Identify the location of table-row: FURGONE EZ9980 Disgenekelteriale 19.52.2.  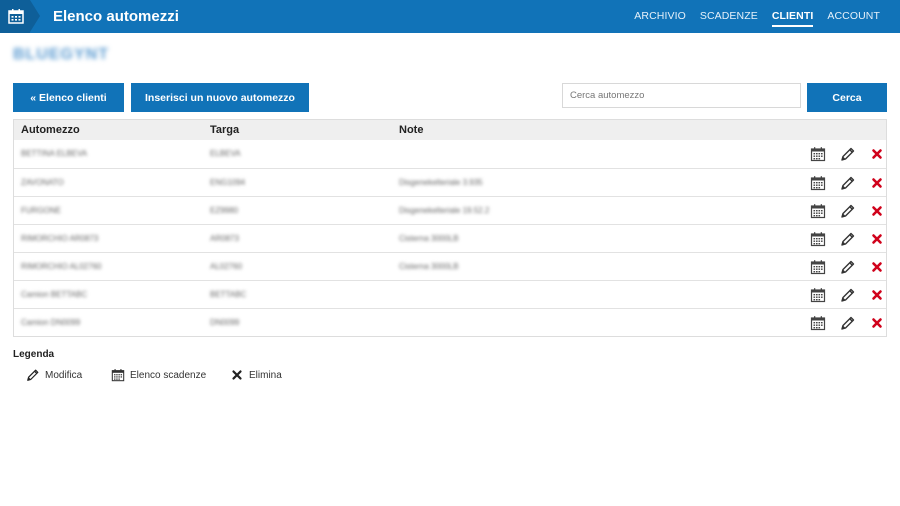
(450, 210).